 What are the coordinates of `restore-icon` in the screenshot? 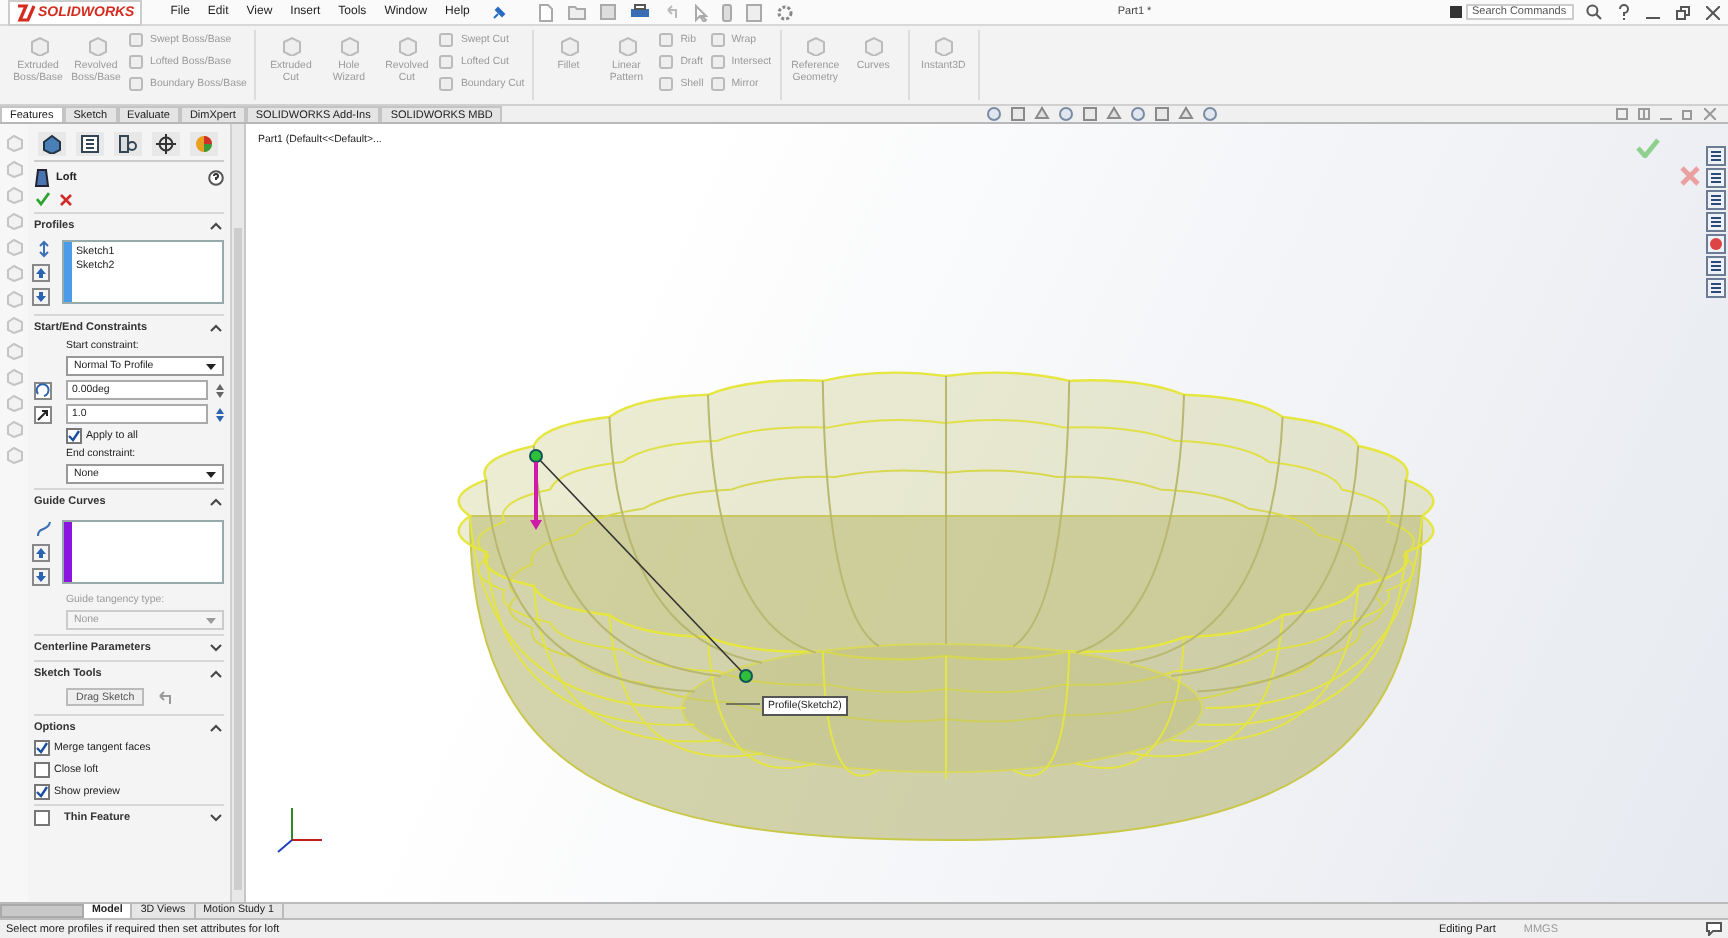 It's located at (1683, 12).